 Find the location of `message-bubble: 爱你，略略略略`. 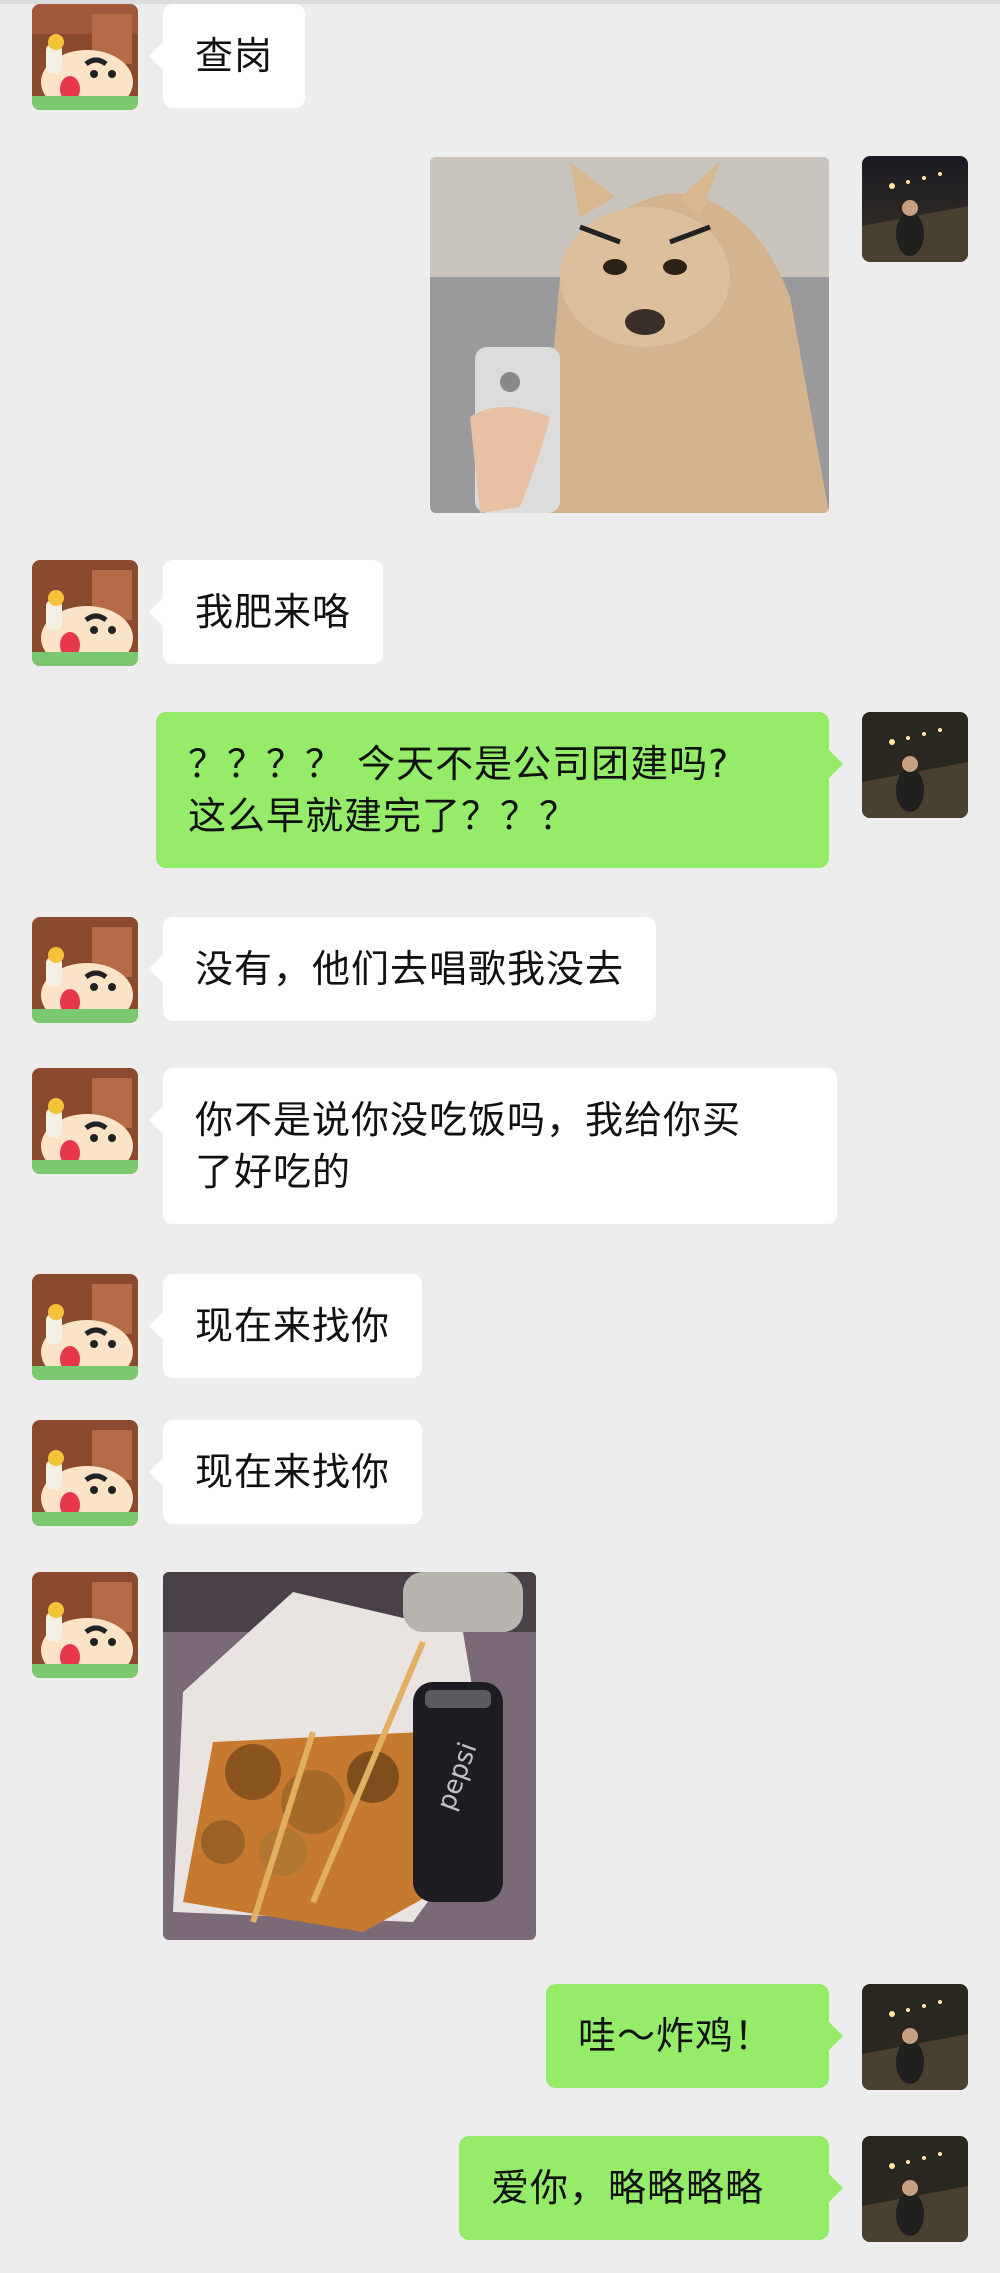

message-bubble: 爱你，略略略略 is located at coordinates (651, 2188).